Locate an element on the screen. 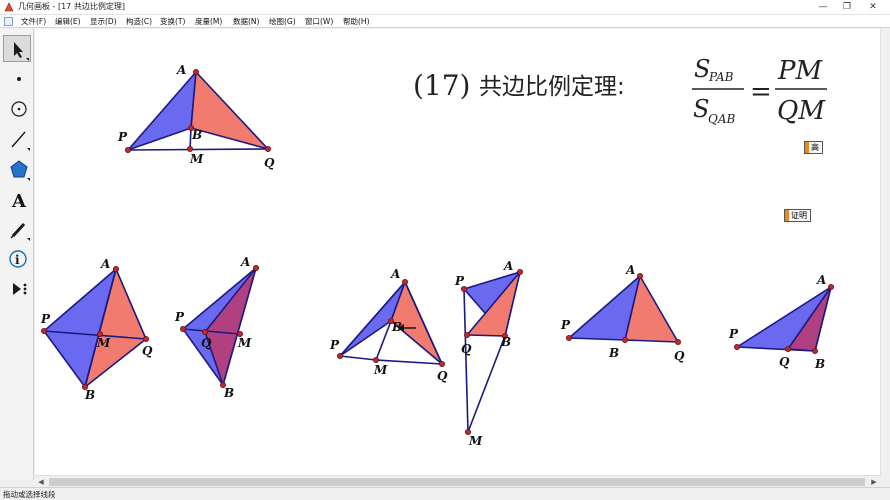 Image resolution: width=890 pixels, height=500 pixels. text-tool: A is located at coordinates (17, 198).